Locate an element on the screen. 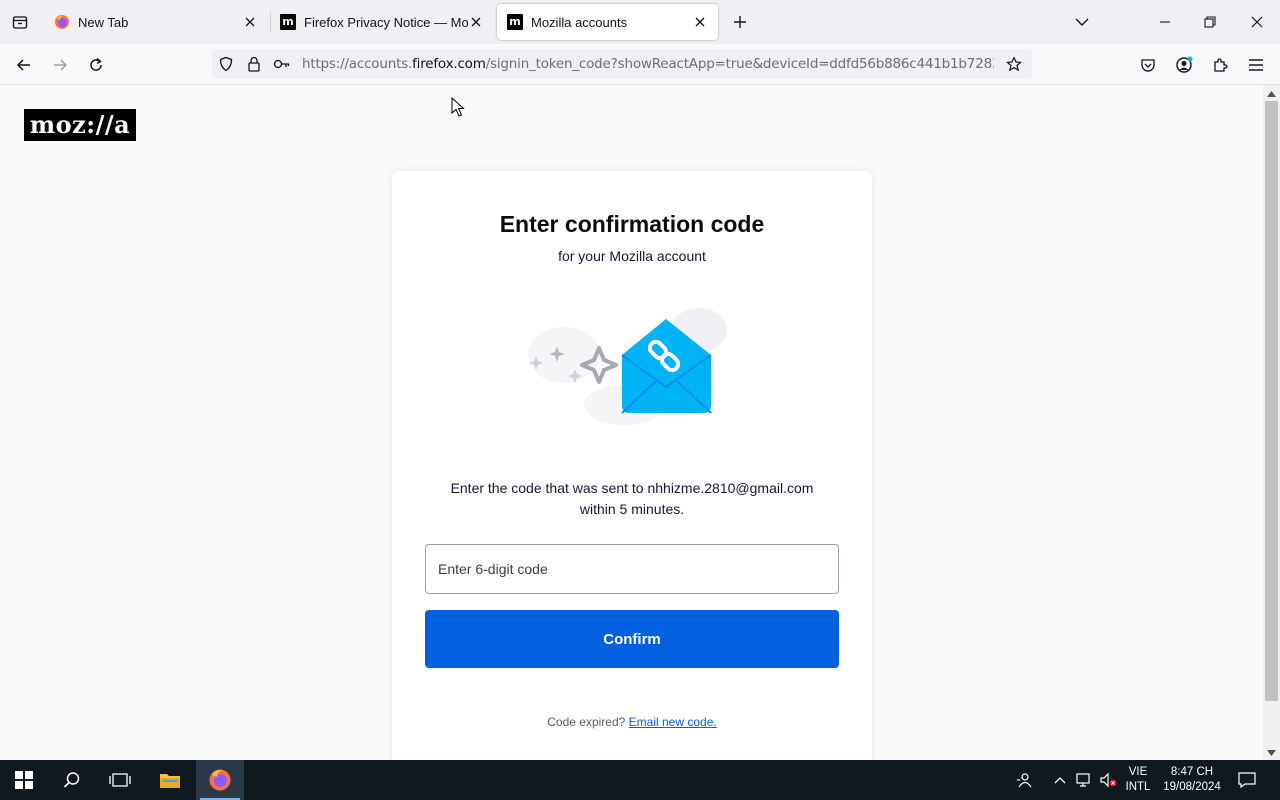 The image size is (1280, 800). language-code: VIE is located at coordinates (1138, 772).